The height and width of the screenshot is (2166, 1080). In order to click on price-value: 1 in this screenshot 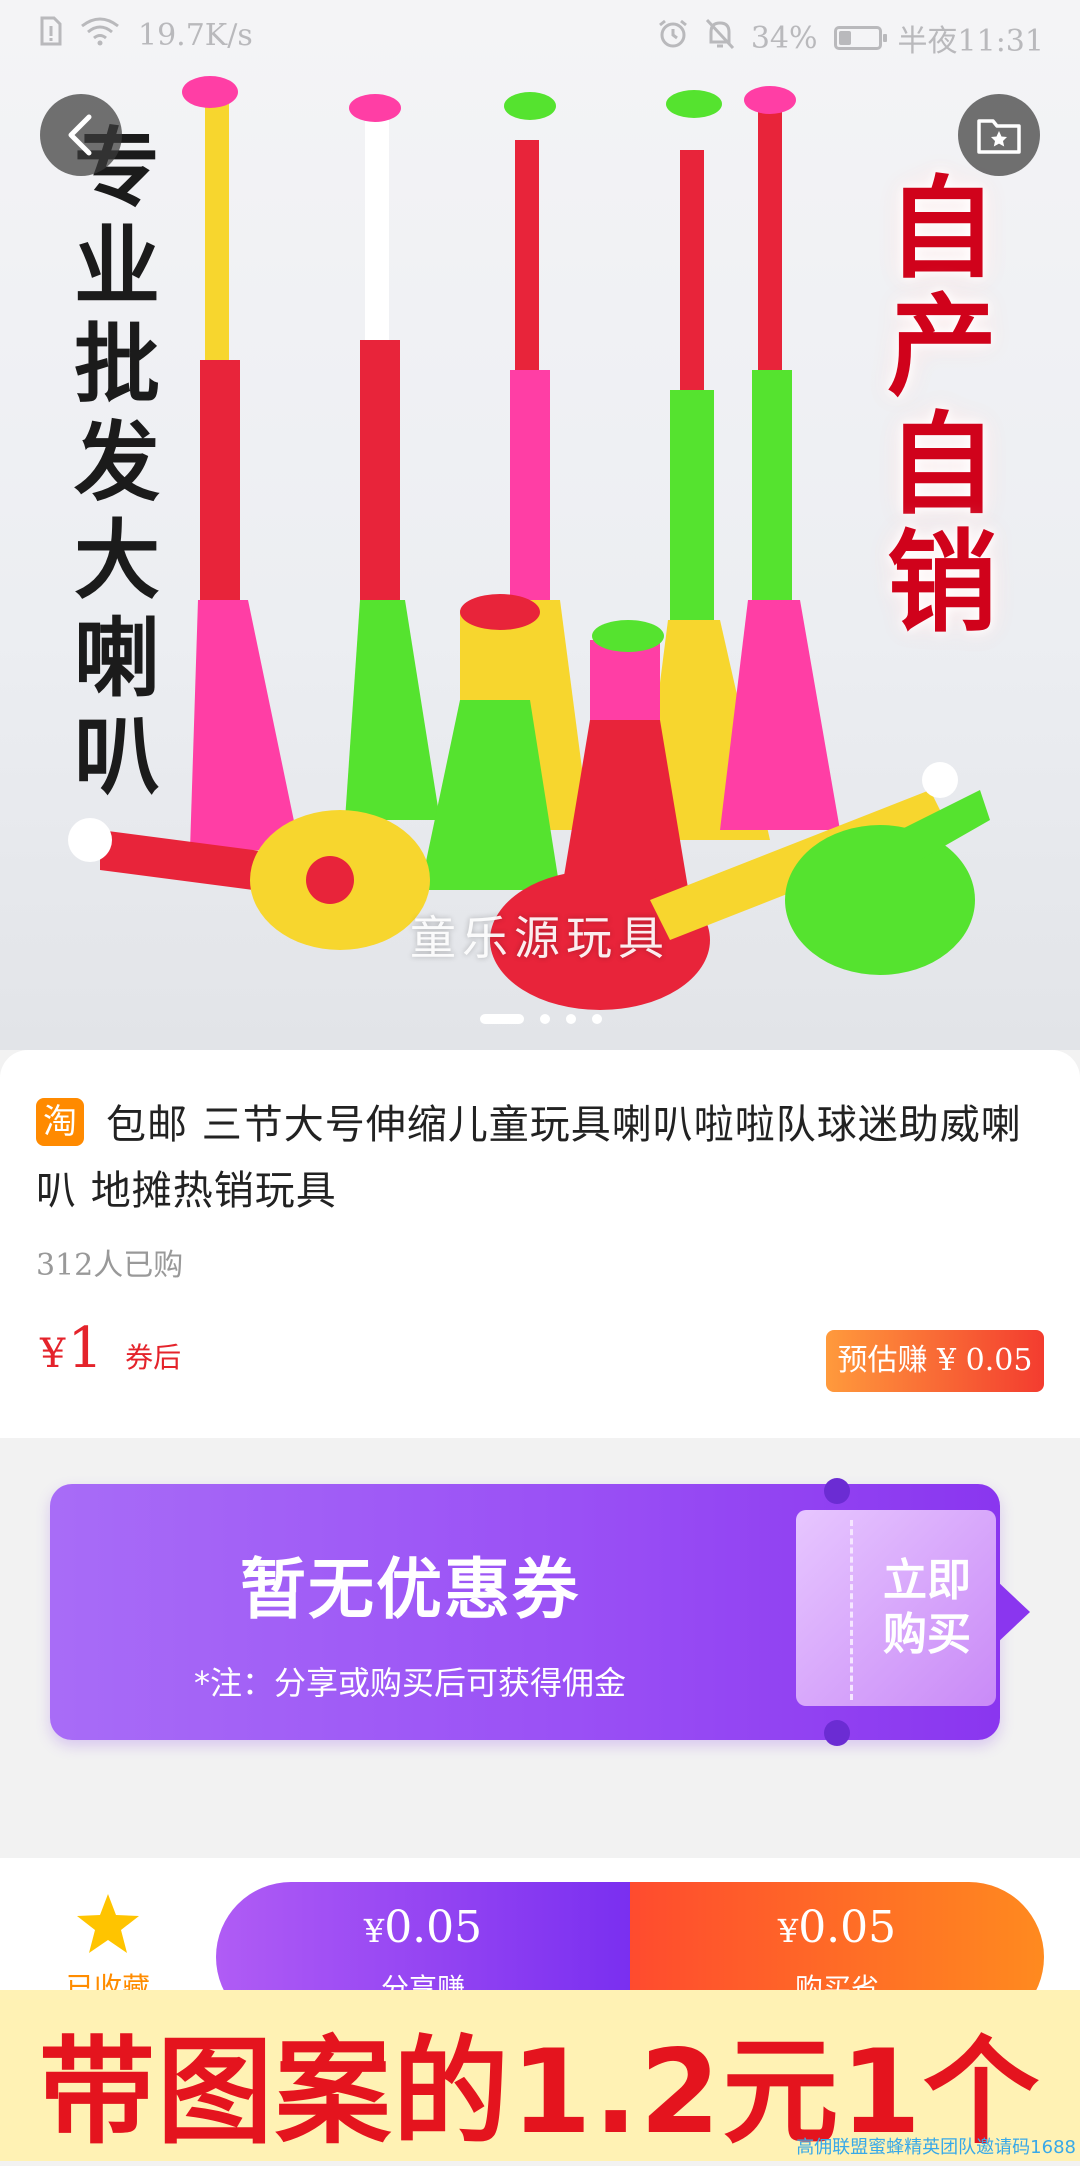, I will do `click(85, 1348)`.